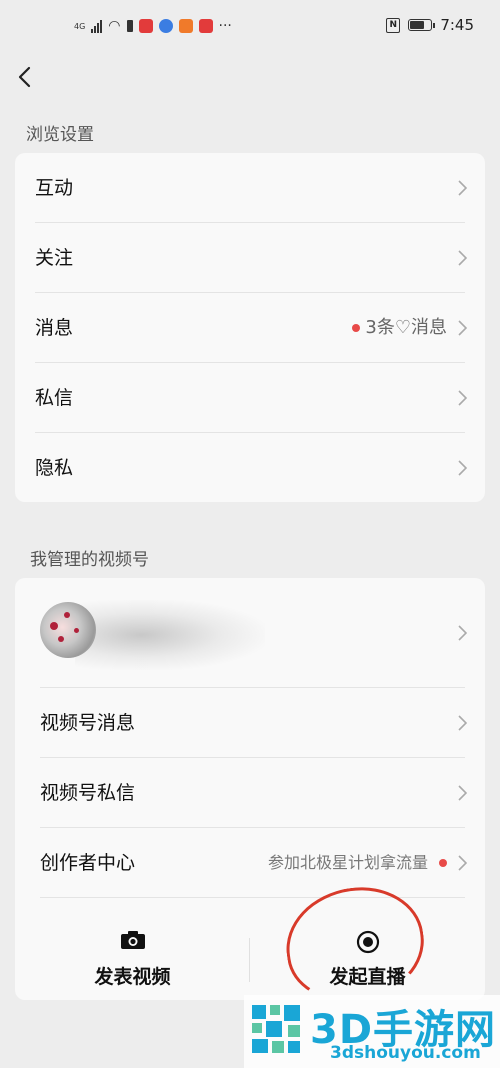  I want to click on channel-item-label: 视频号私信, so click(88, 793).